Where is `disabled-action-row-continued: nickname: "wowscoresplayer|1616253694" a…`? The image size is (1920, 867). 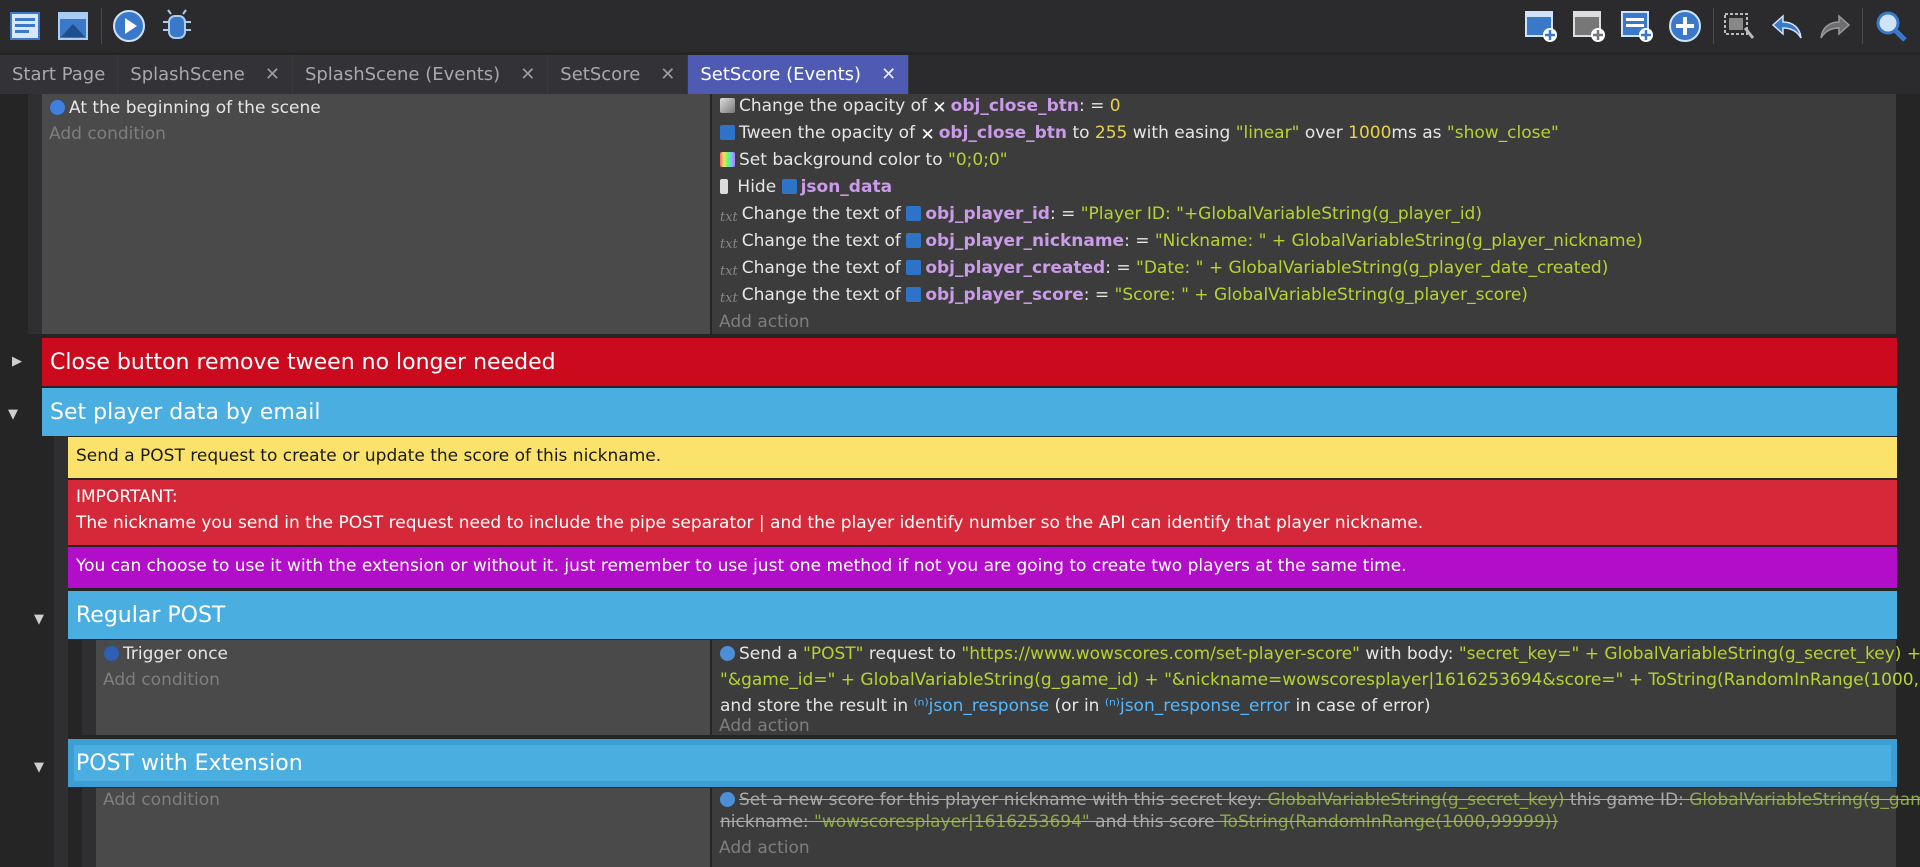
disabled-action-row-continued: nickname: "wowscoresplayer|1616253694" a… is located at coordinates (1139, 822).